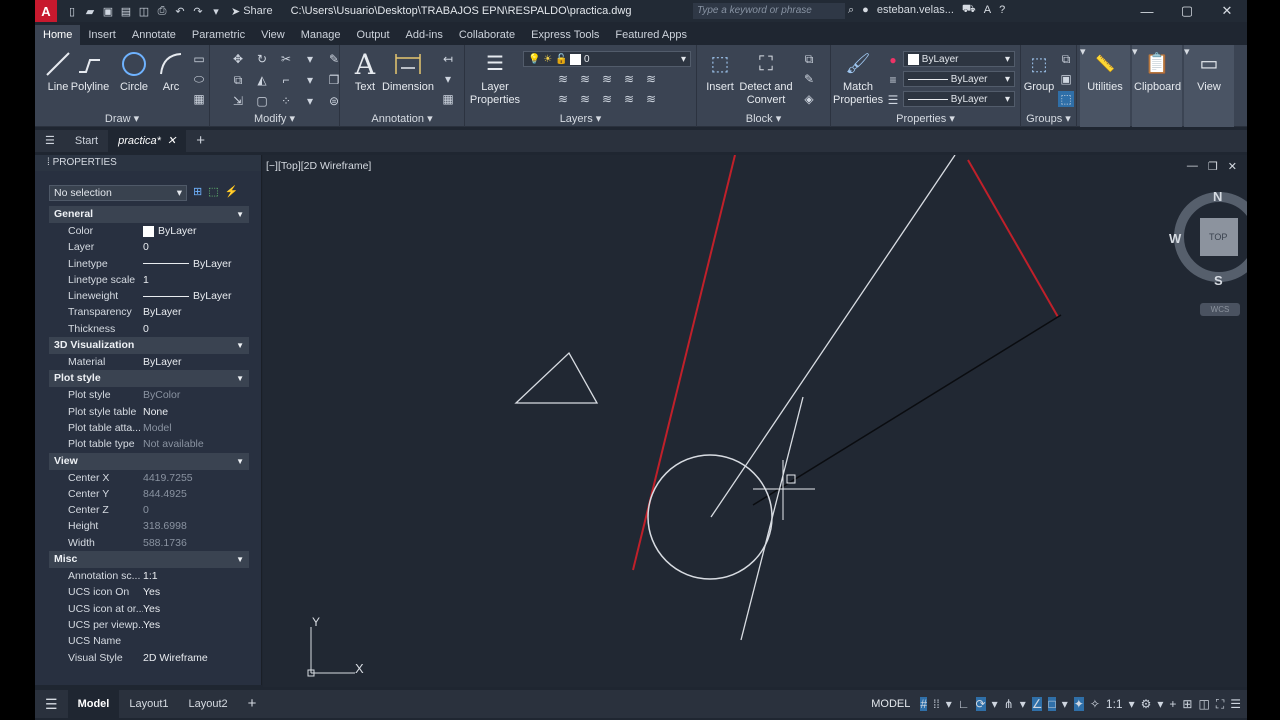 The width and height of the screenshot is (1280, 720). Describe the element at coordinates (763, 118) in the screenshot. I see `block-panel-title: Block ▾` at that location.